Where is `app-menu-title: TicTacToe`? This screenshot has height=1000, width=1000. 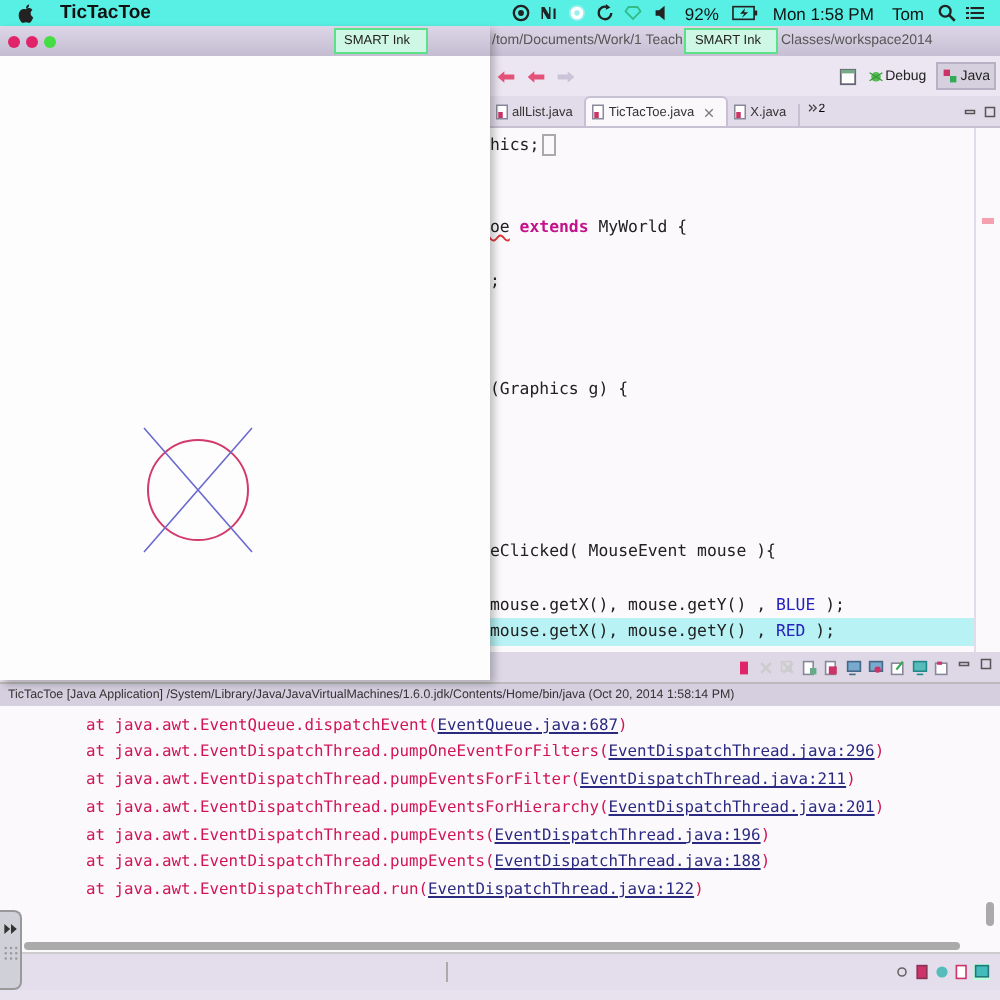
app-menu-title: TicTacToe is located at coordinates (105, 13).